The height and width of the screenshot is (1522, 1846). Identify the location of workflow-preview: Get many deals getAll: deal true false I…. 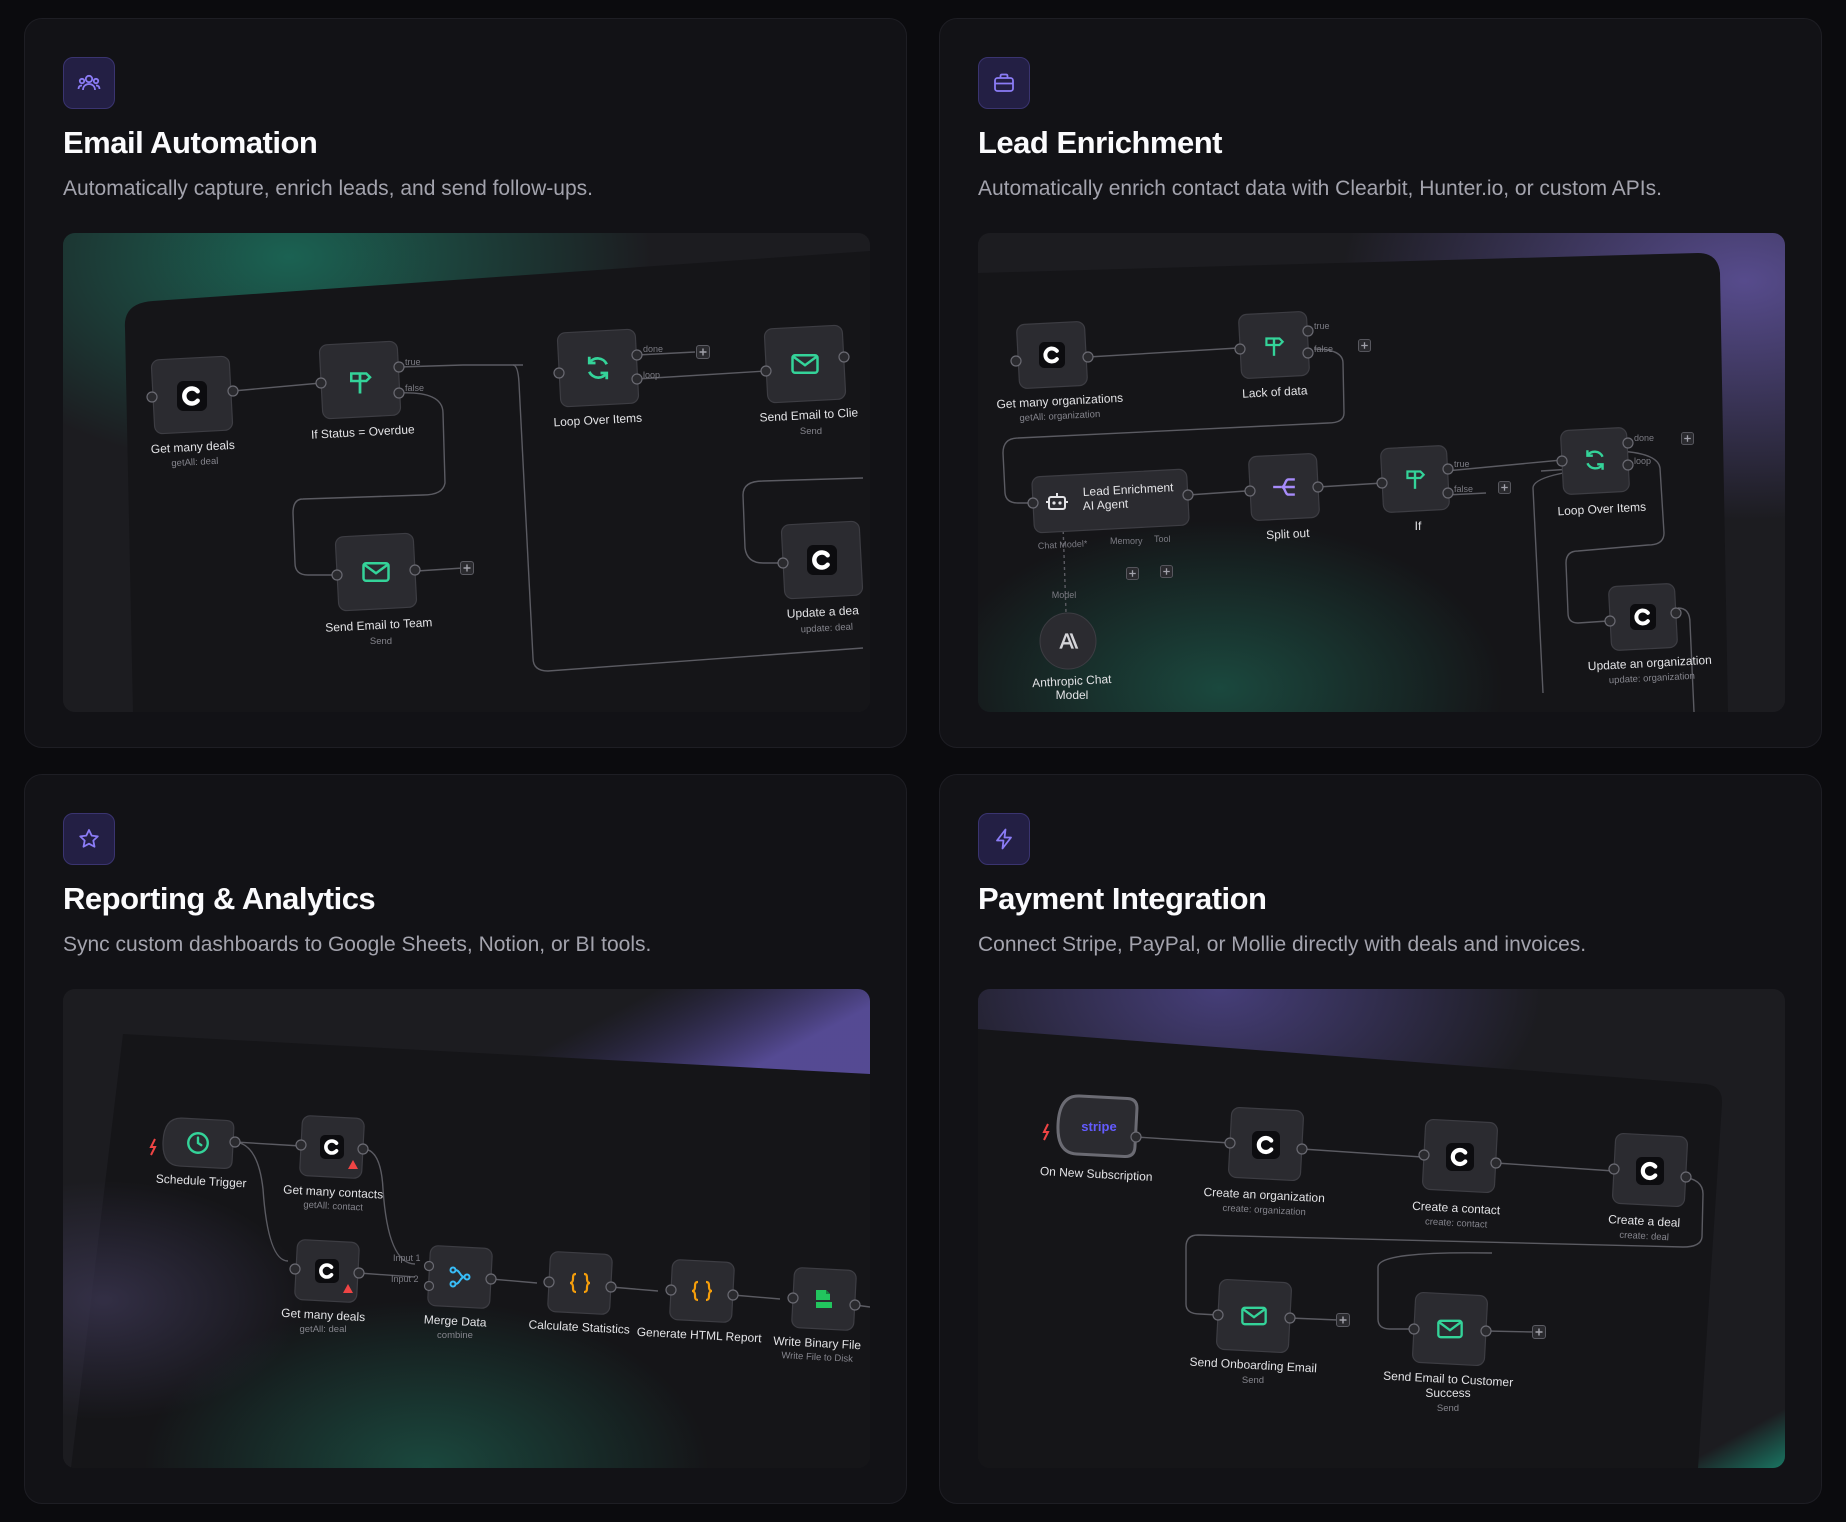
(466, 472).